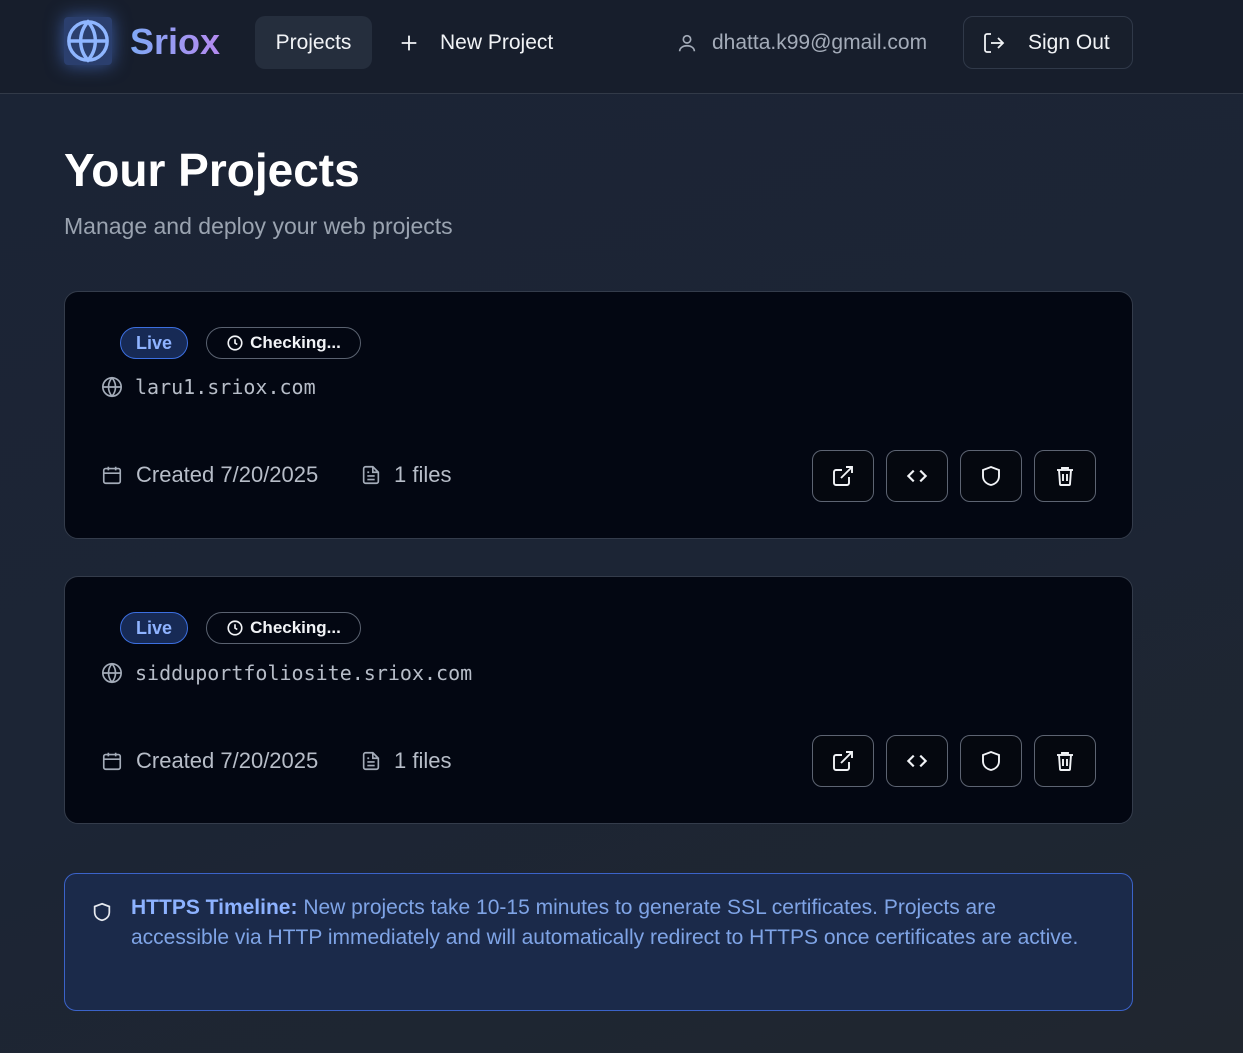 This screenshot has height=1053, width=1243. I want to click on logo, so click(88, 41).